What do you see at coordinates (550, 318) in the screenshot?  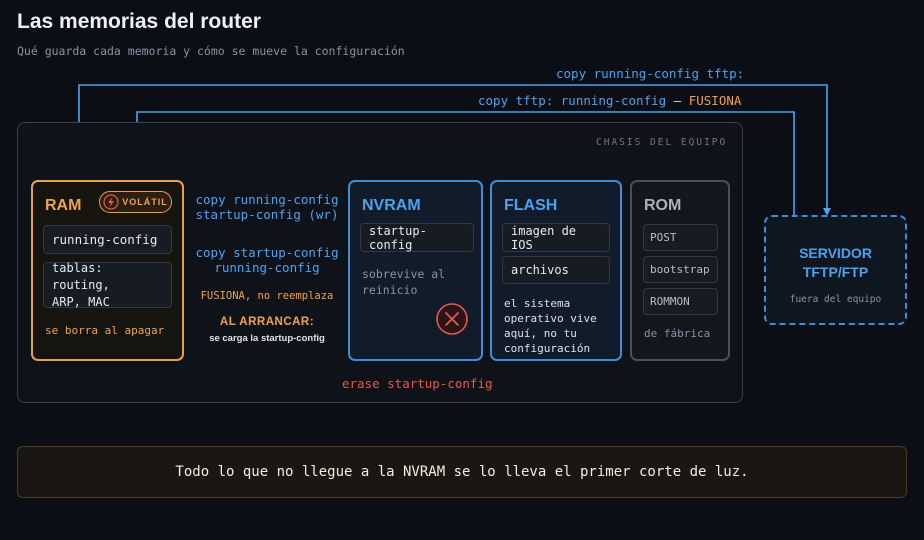 I see `flash-note-line2: operativo vive` at bounding box center [550, 318].